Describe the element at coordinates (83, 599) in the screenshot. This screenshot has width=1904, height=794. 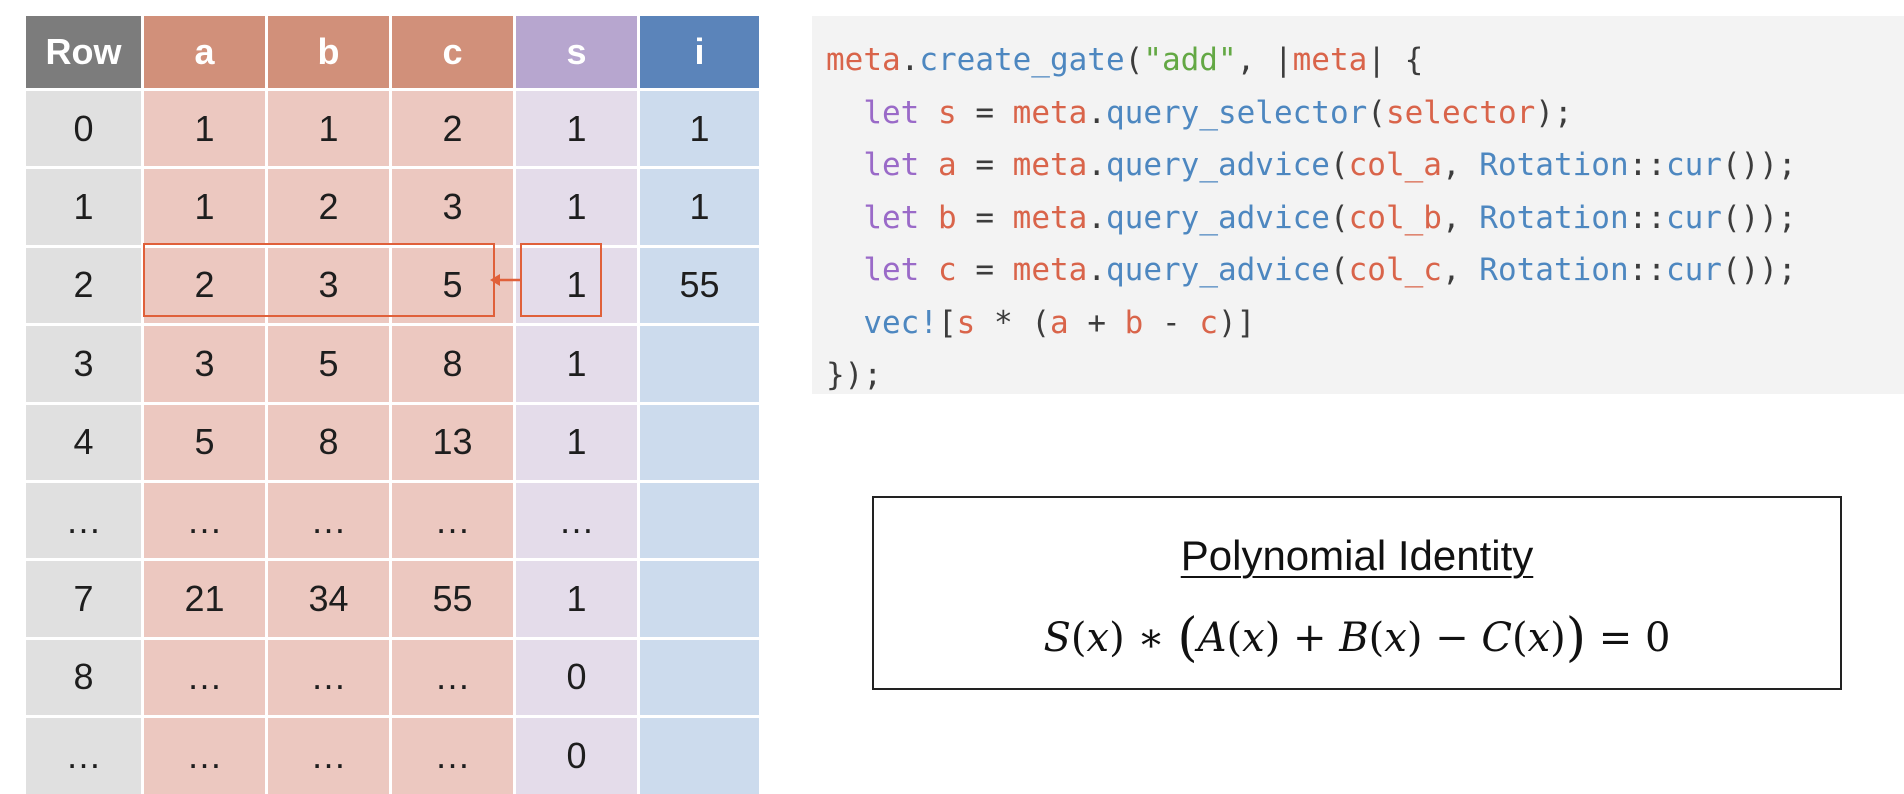
I see `cell-row: 7` at that location.